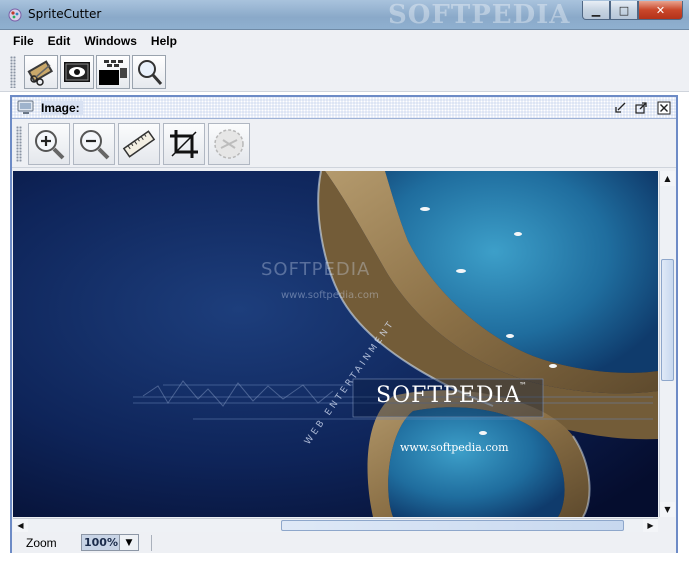 This screenshot has height=561, width=689. Describe the element at coordinates (667, 509) in the screenshot. I see `scroll-down-arrow-icon: ▼` at that location.